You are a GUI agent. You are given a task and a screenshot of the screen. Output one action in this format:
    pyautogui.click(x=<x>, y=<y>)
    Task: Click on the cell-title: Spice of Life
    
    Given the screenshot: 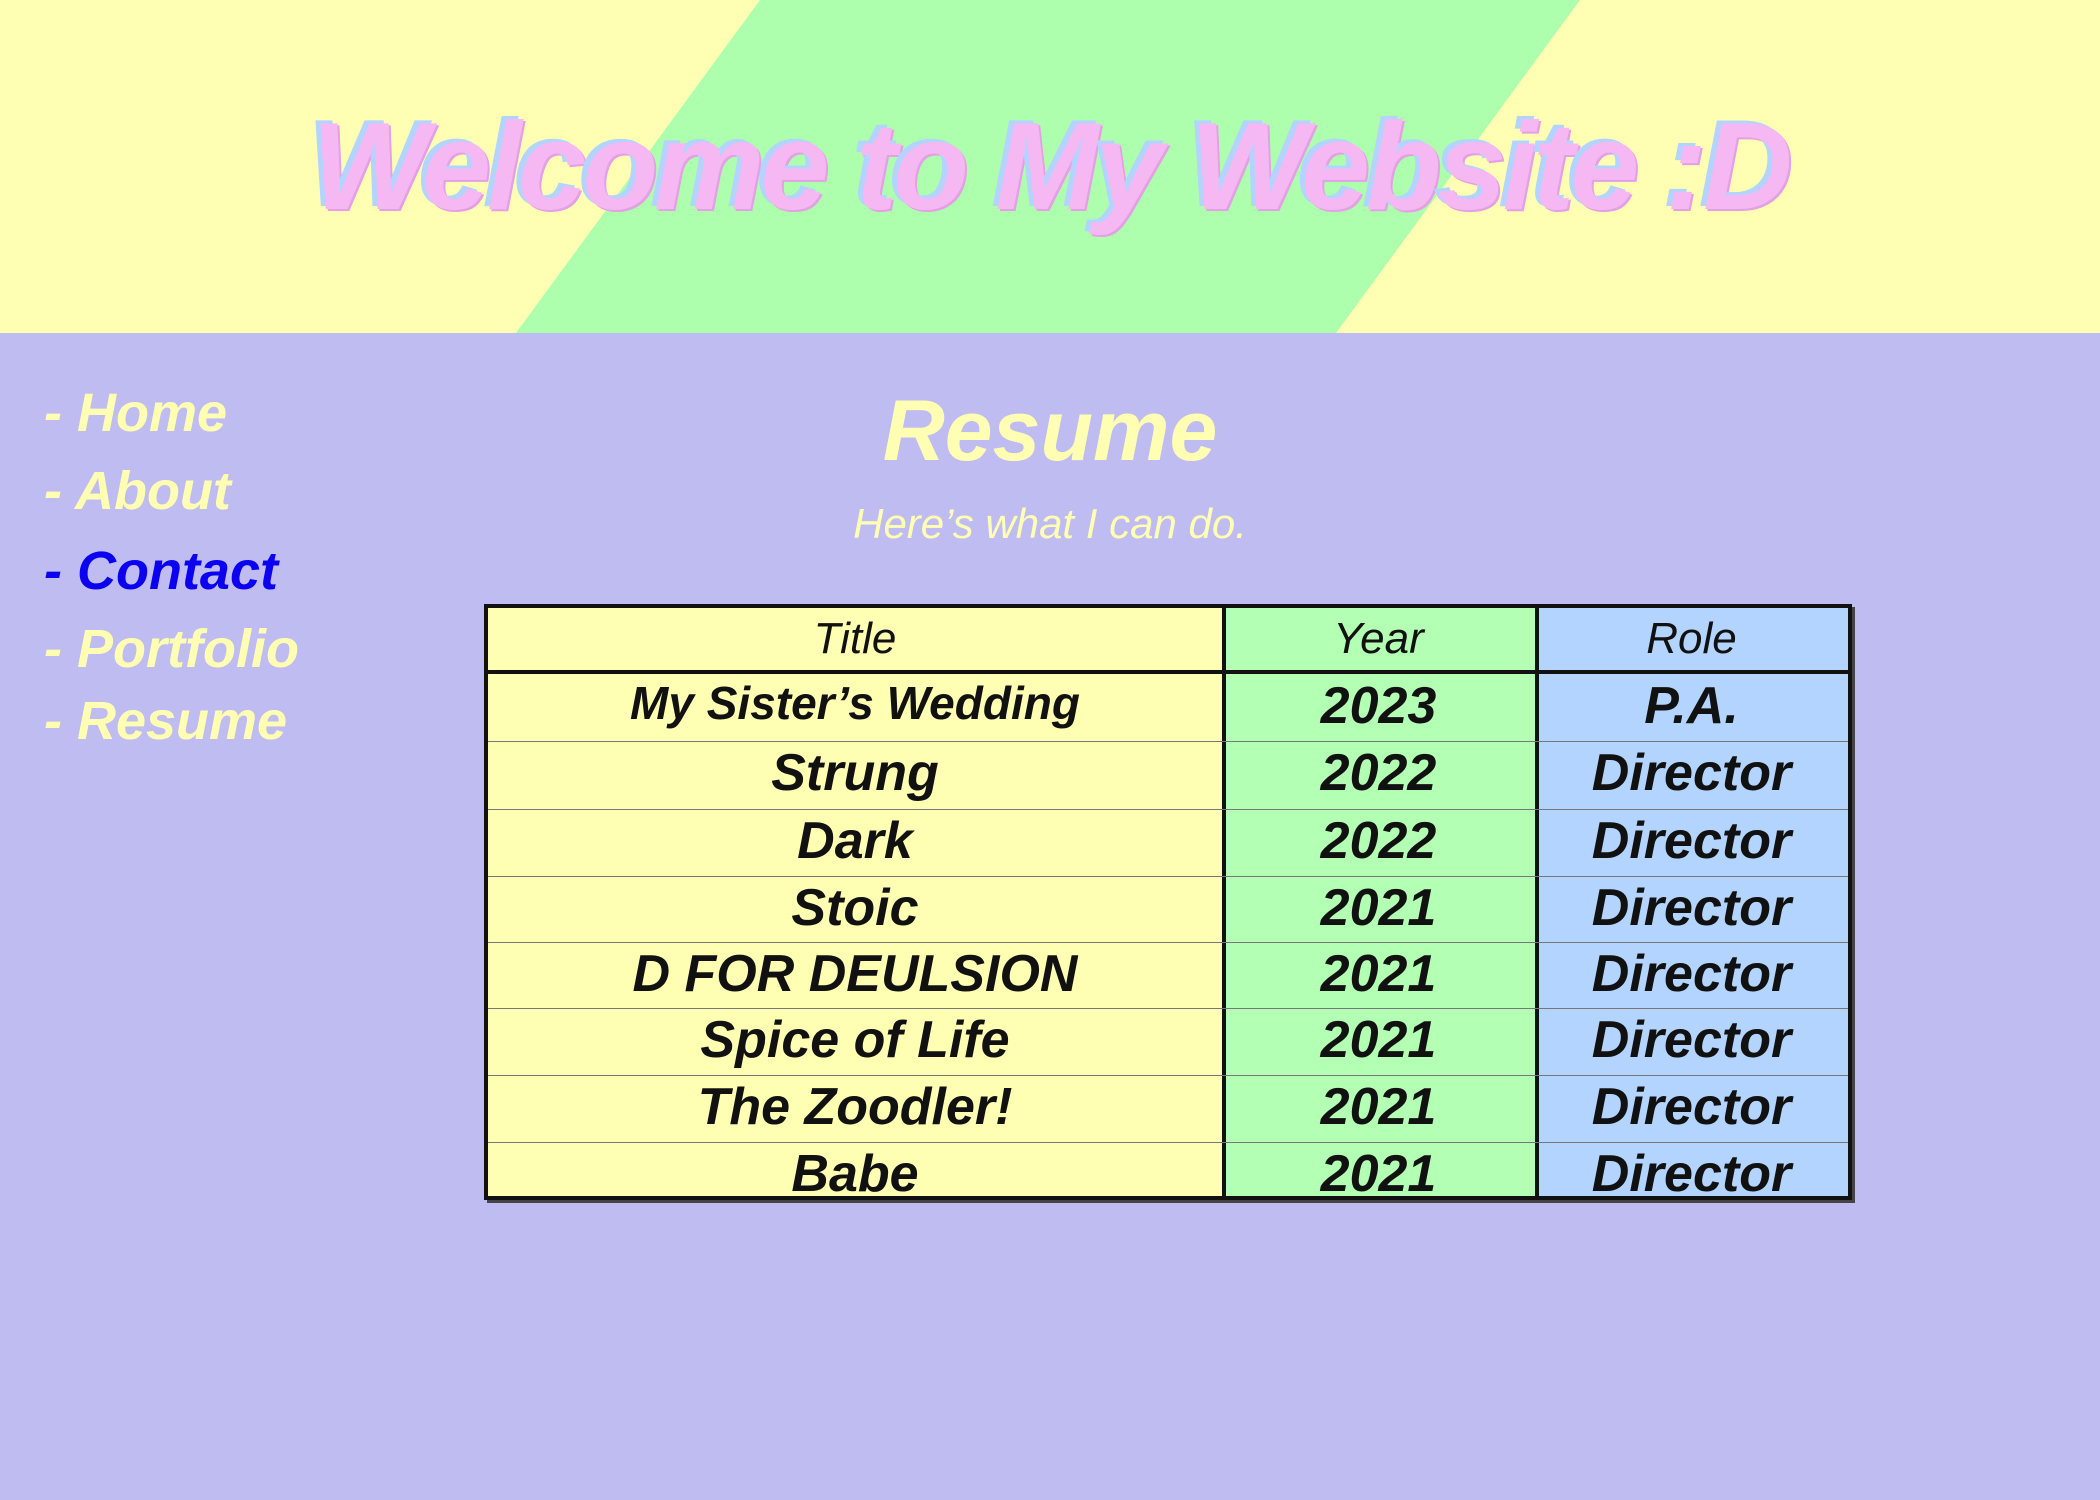 What is the action you would take?
    pyautogui.click(x=855, y=1040)
    